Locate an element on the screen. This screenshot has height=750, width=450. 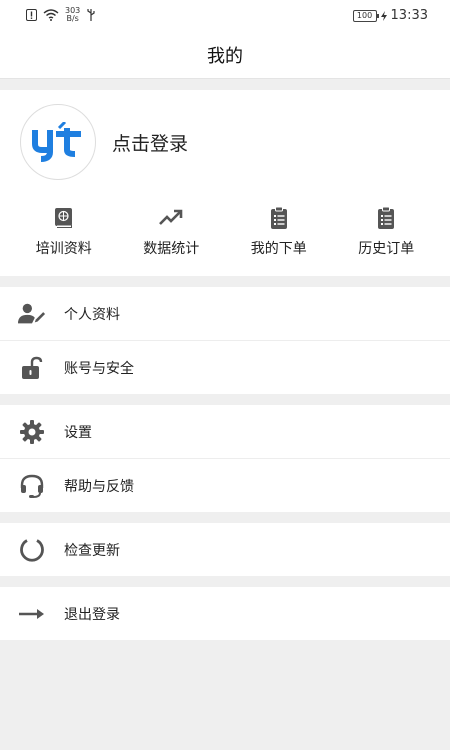
avatar is located at coordinates (58, 142).